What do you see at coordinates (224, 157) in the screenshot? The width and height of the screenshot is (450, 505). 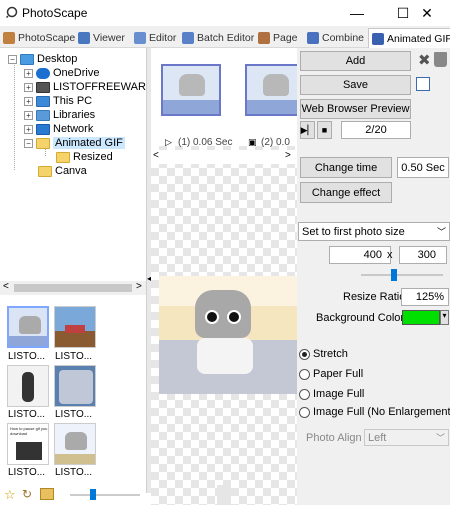 I see `frame-strip-scrollbar: < >` at bounding box center [224, 157].